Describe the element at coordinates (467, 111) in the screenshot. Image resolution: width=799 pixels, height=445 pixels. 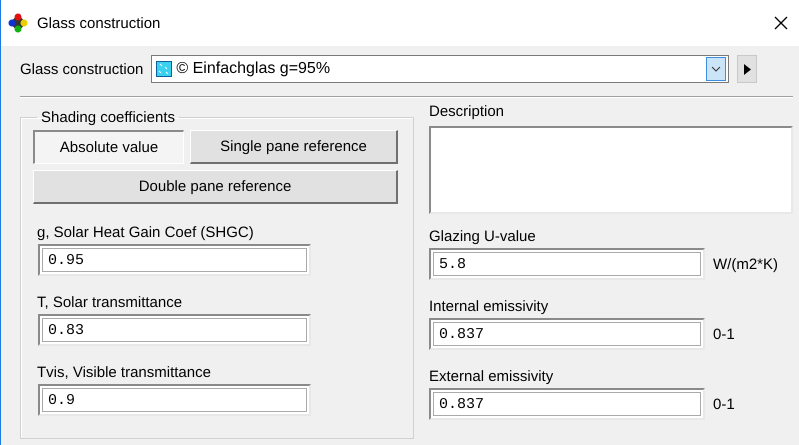
I see `field-label: Description` at that location.